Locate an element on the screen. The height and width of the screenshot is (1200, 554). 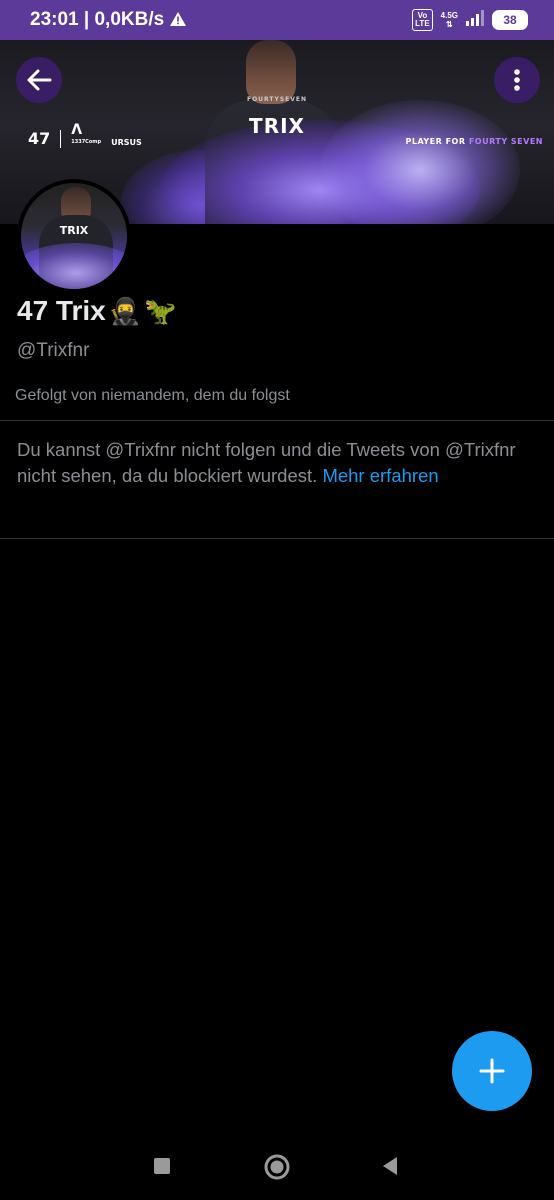
triangle-back-icon is located at coordinates (390, 1166).